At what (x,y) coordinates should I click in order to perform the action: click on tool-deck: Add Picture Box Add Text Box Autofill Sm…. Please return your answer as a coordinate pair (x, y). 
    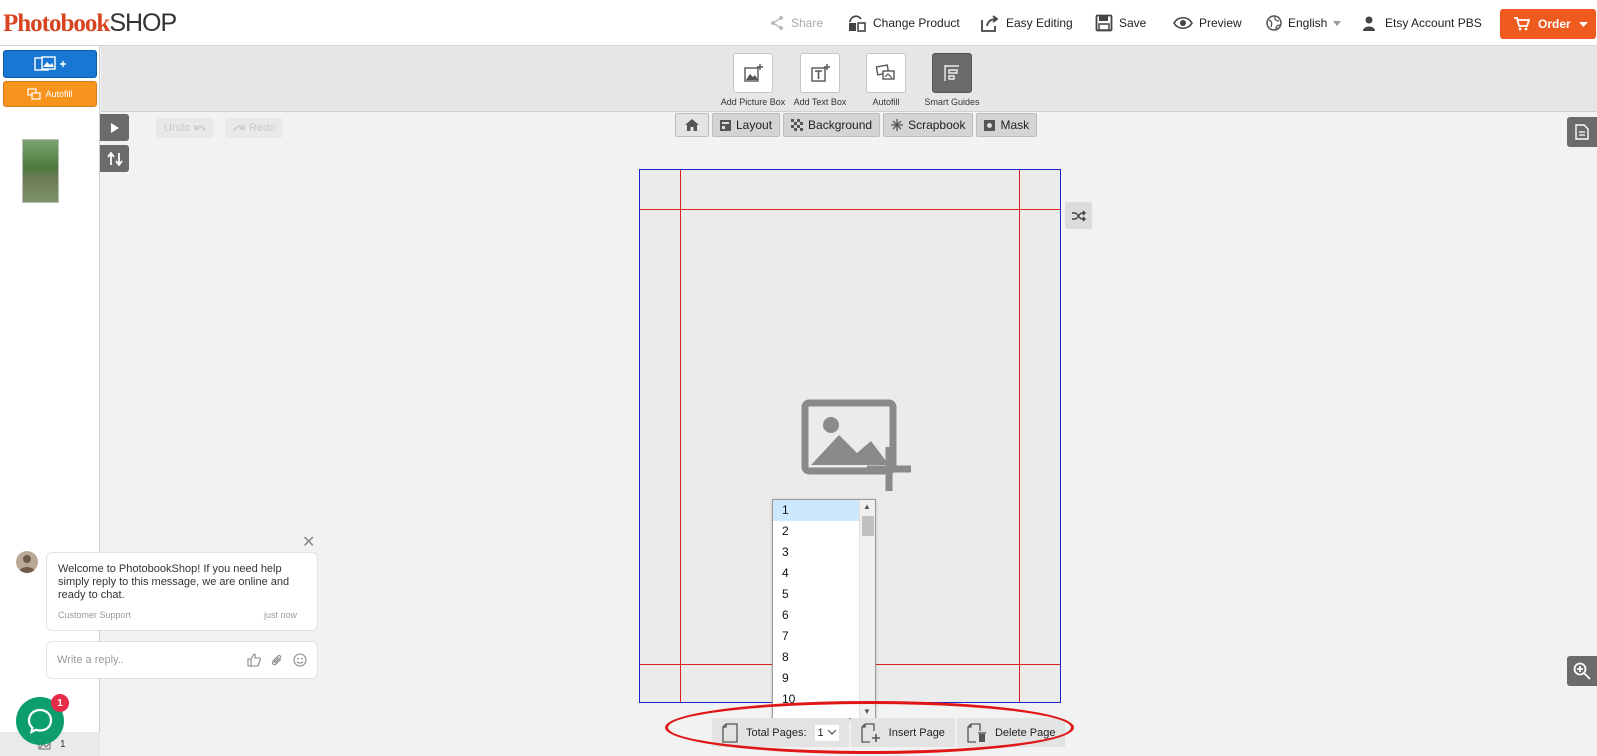
    Looking at the image, I should click on (849, 79).